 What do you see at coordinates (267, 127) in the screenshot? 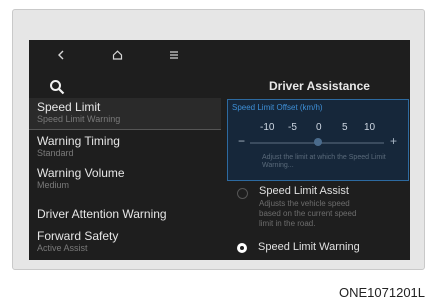
I see `offset-option: -10` at bounding box center [267, 127].